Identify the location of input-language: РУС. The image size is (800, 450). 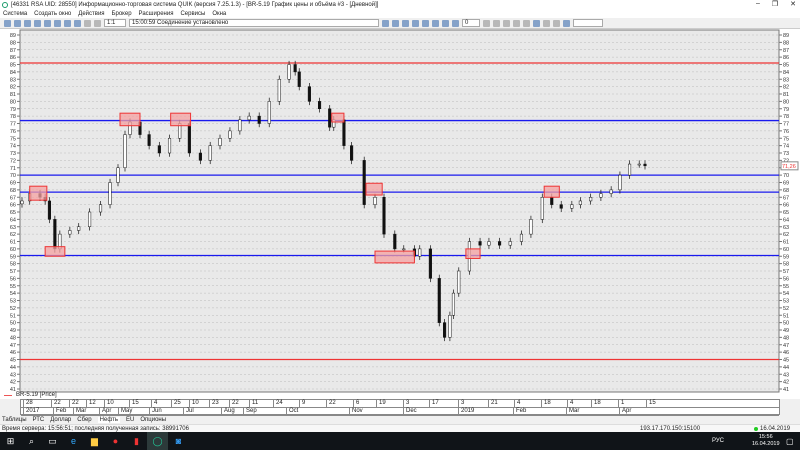
(718, 441).